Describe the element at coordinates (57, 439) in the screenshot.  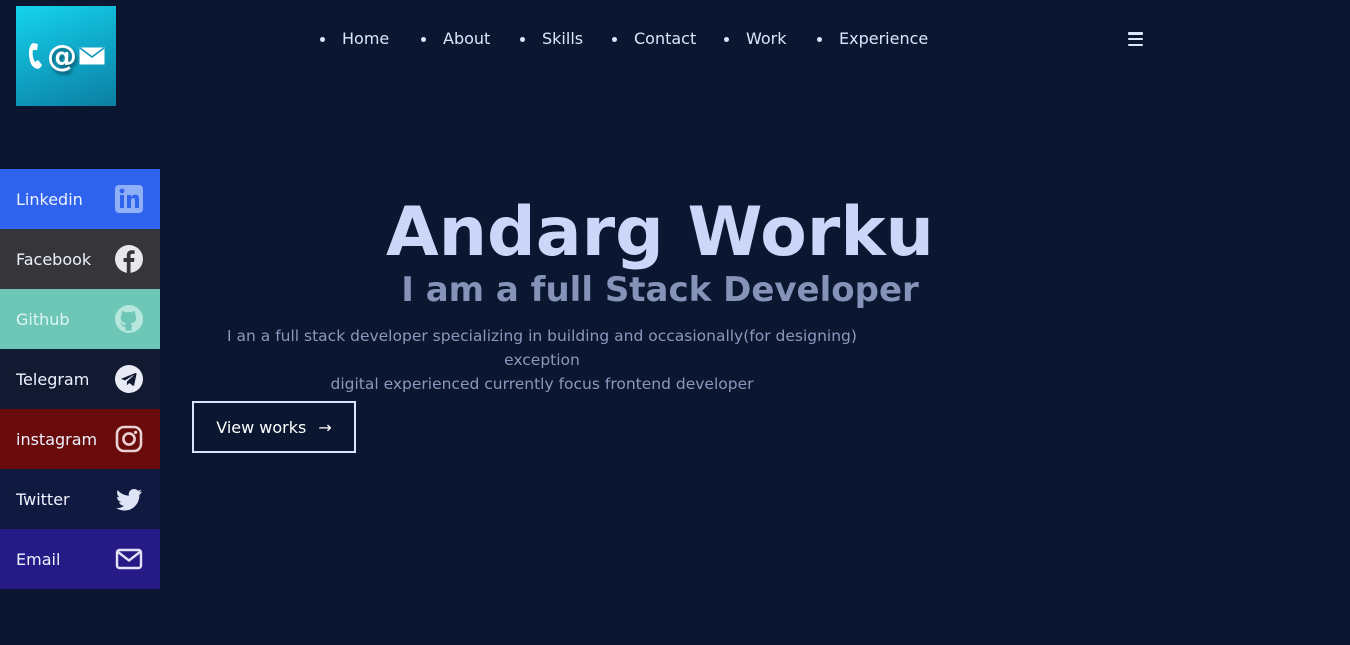
I see `social-instagram-label: instagram` at that location.